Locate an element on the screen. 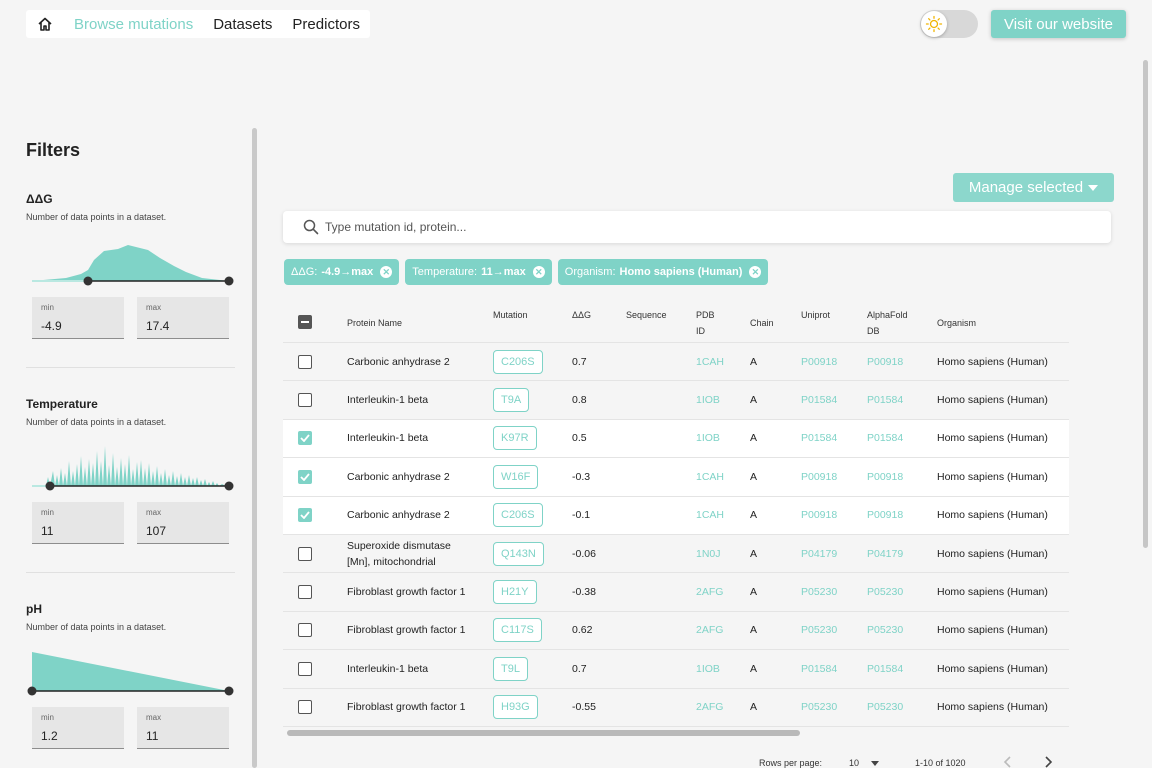  ddg-max-field: max 17.4 is located at coordinates (183, 318).